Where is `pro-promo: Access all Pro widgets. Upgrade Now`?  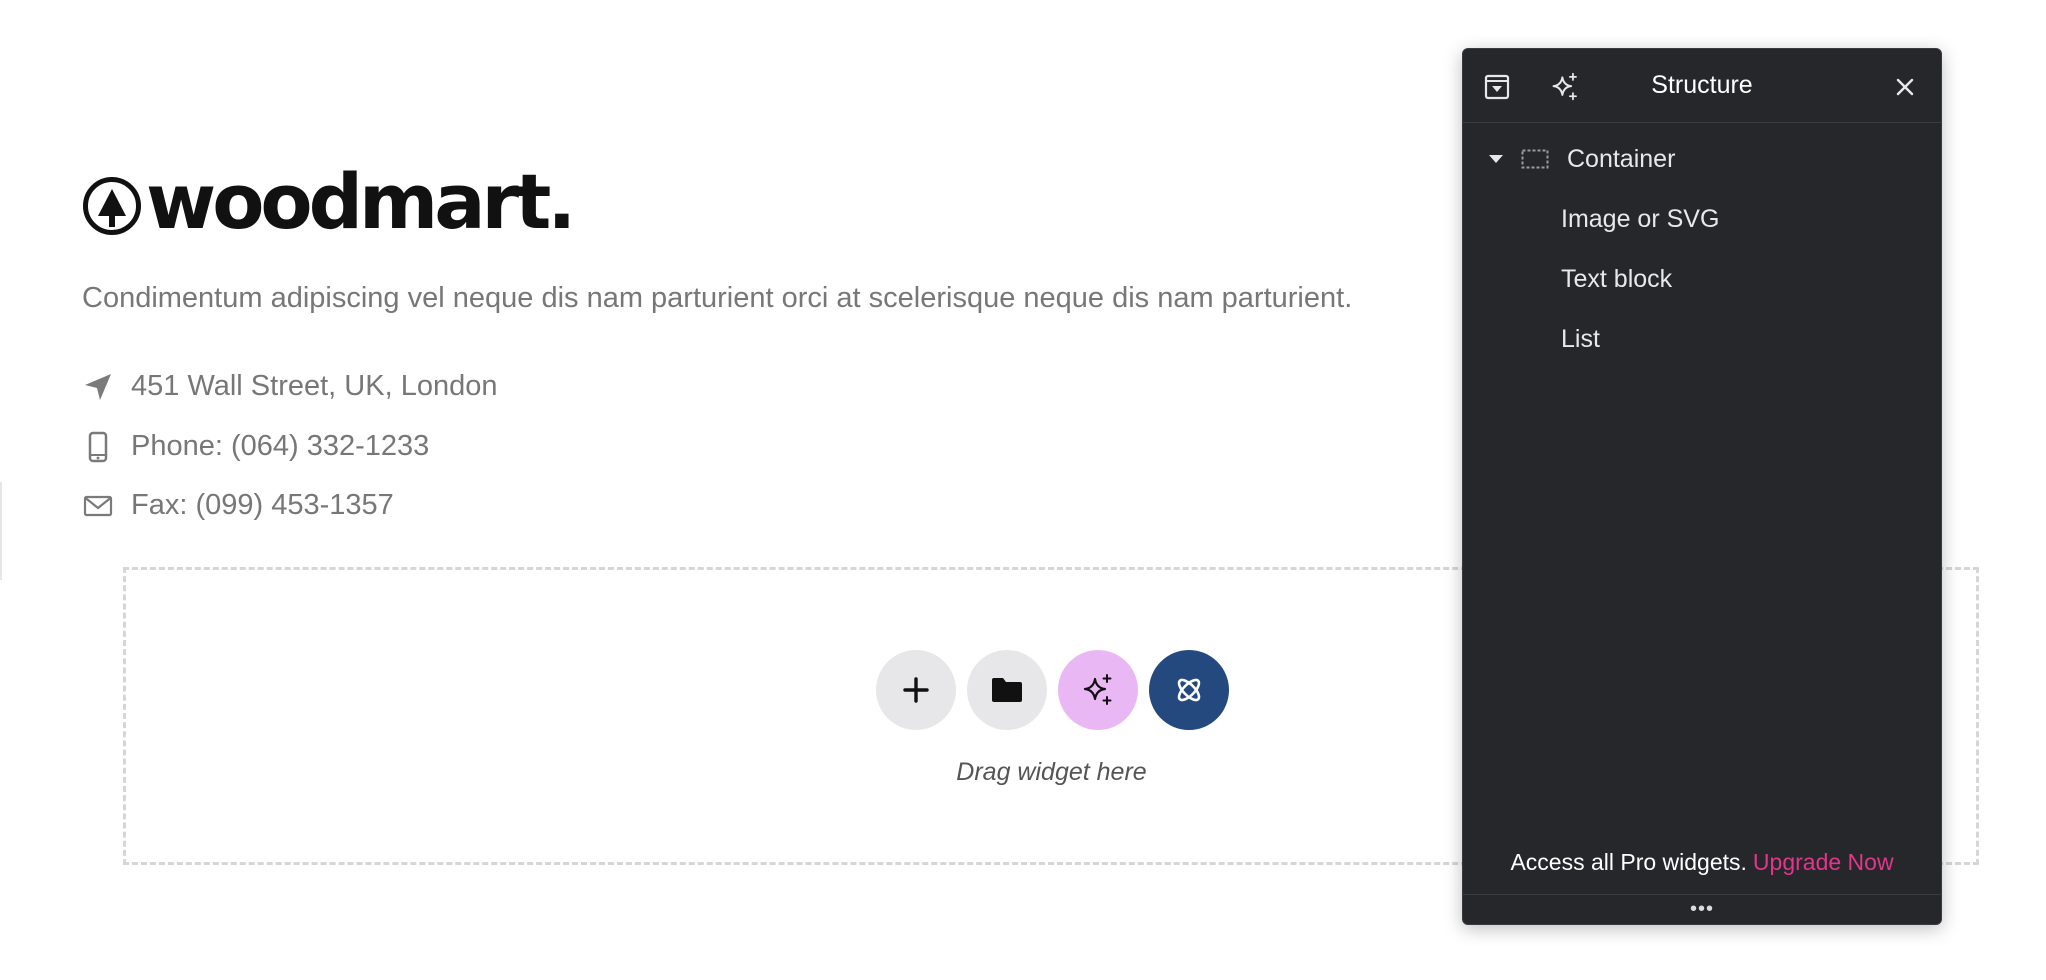
pro-promo: Access all Pro widgets. Upgrade Now is located at coordinates (1702, 862).